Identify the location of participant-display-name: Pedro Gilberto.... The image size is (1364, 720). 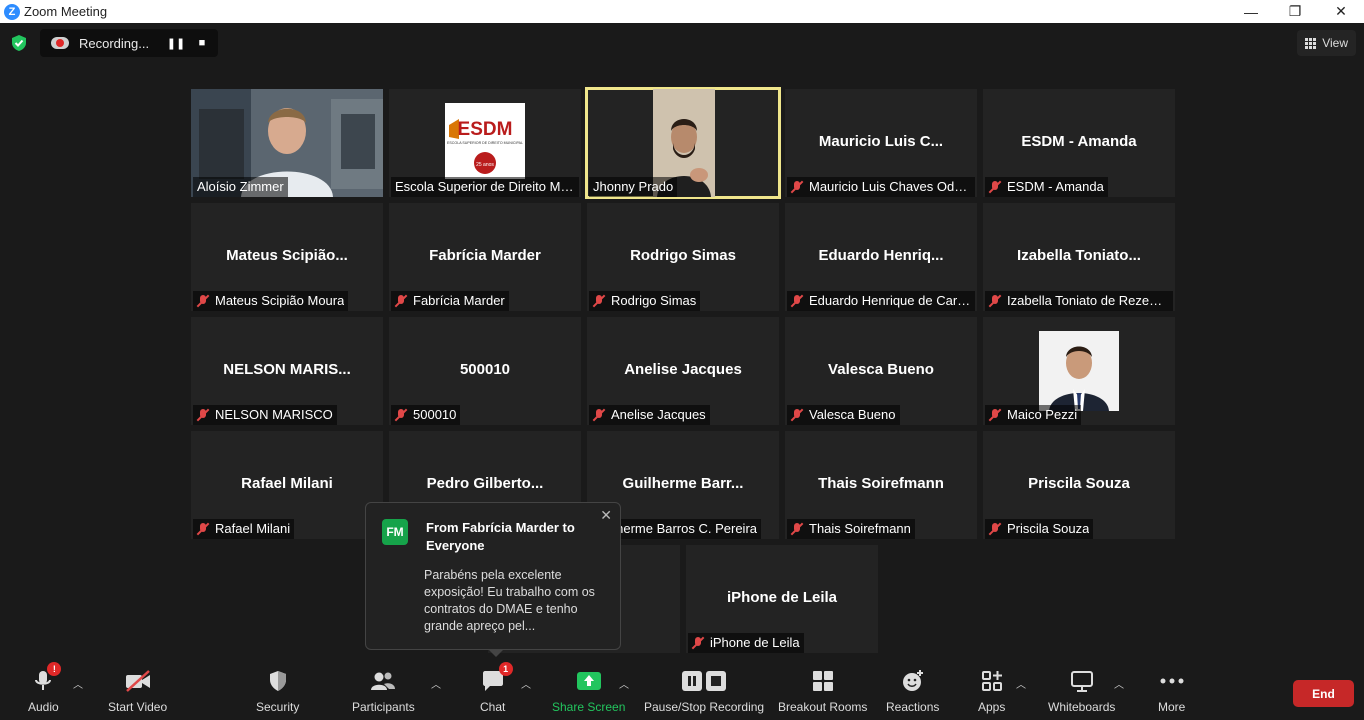
(485, 483).